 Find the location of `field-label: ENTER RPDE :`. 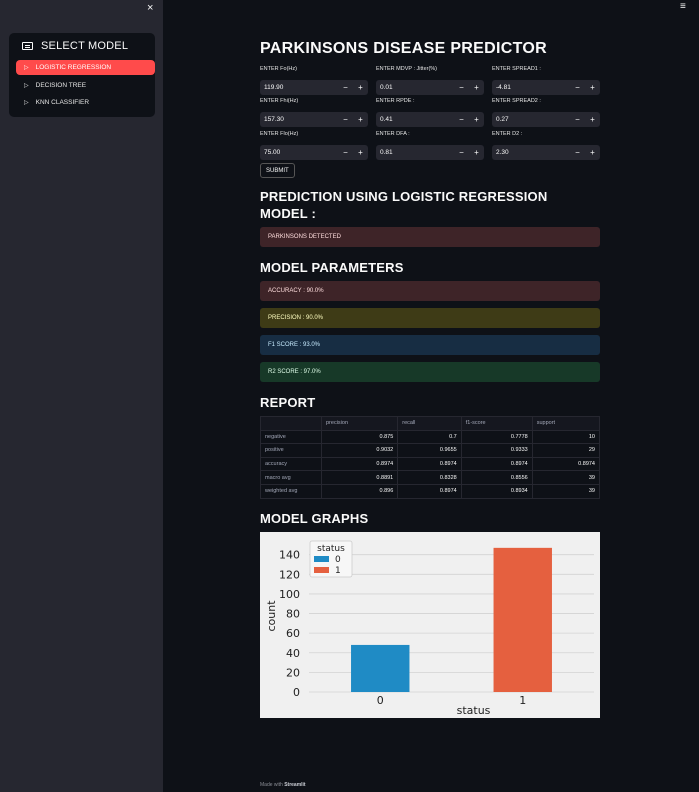

field-label: ENTER RPDE : is located at coordinates (395, 101).